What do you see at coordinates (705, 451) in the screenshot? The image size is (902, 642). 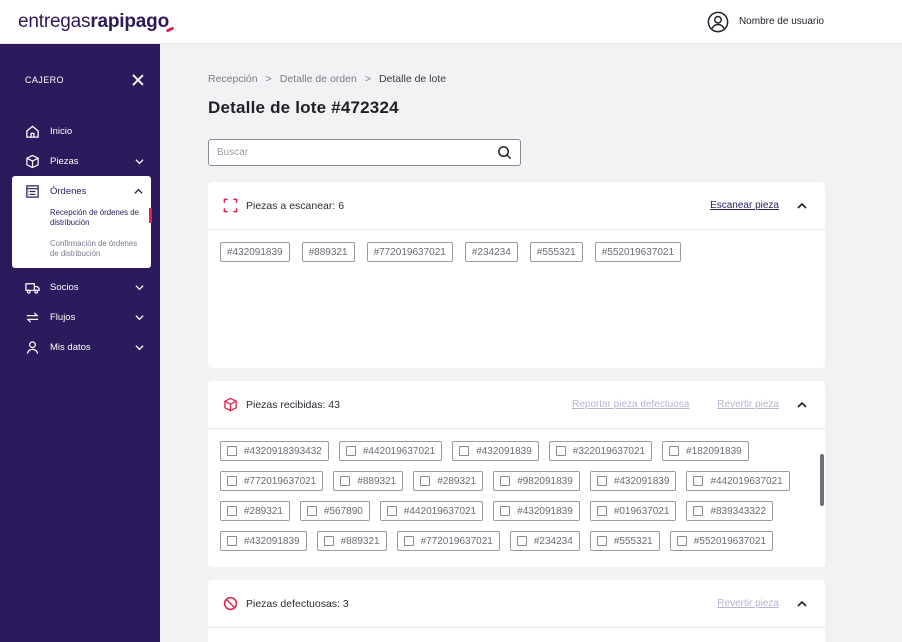 I see `piece-chip-checkbox: #182091839` at bounding box center [705, 451].